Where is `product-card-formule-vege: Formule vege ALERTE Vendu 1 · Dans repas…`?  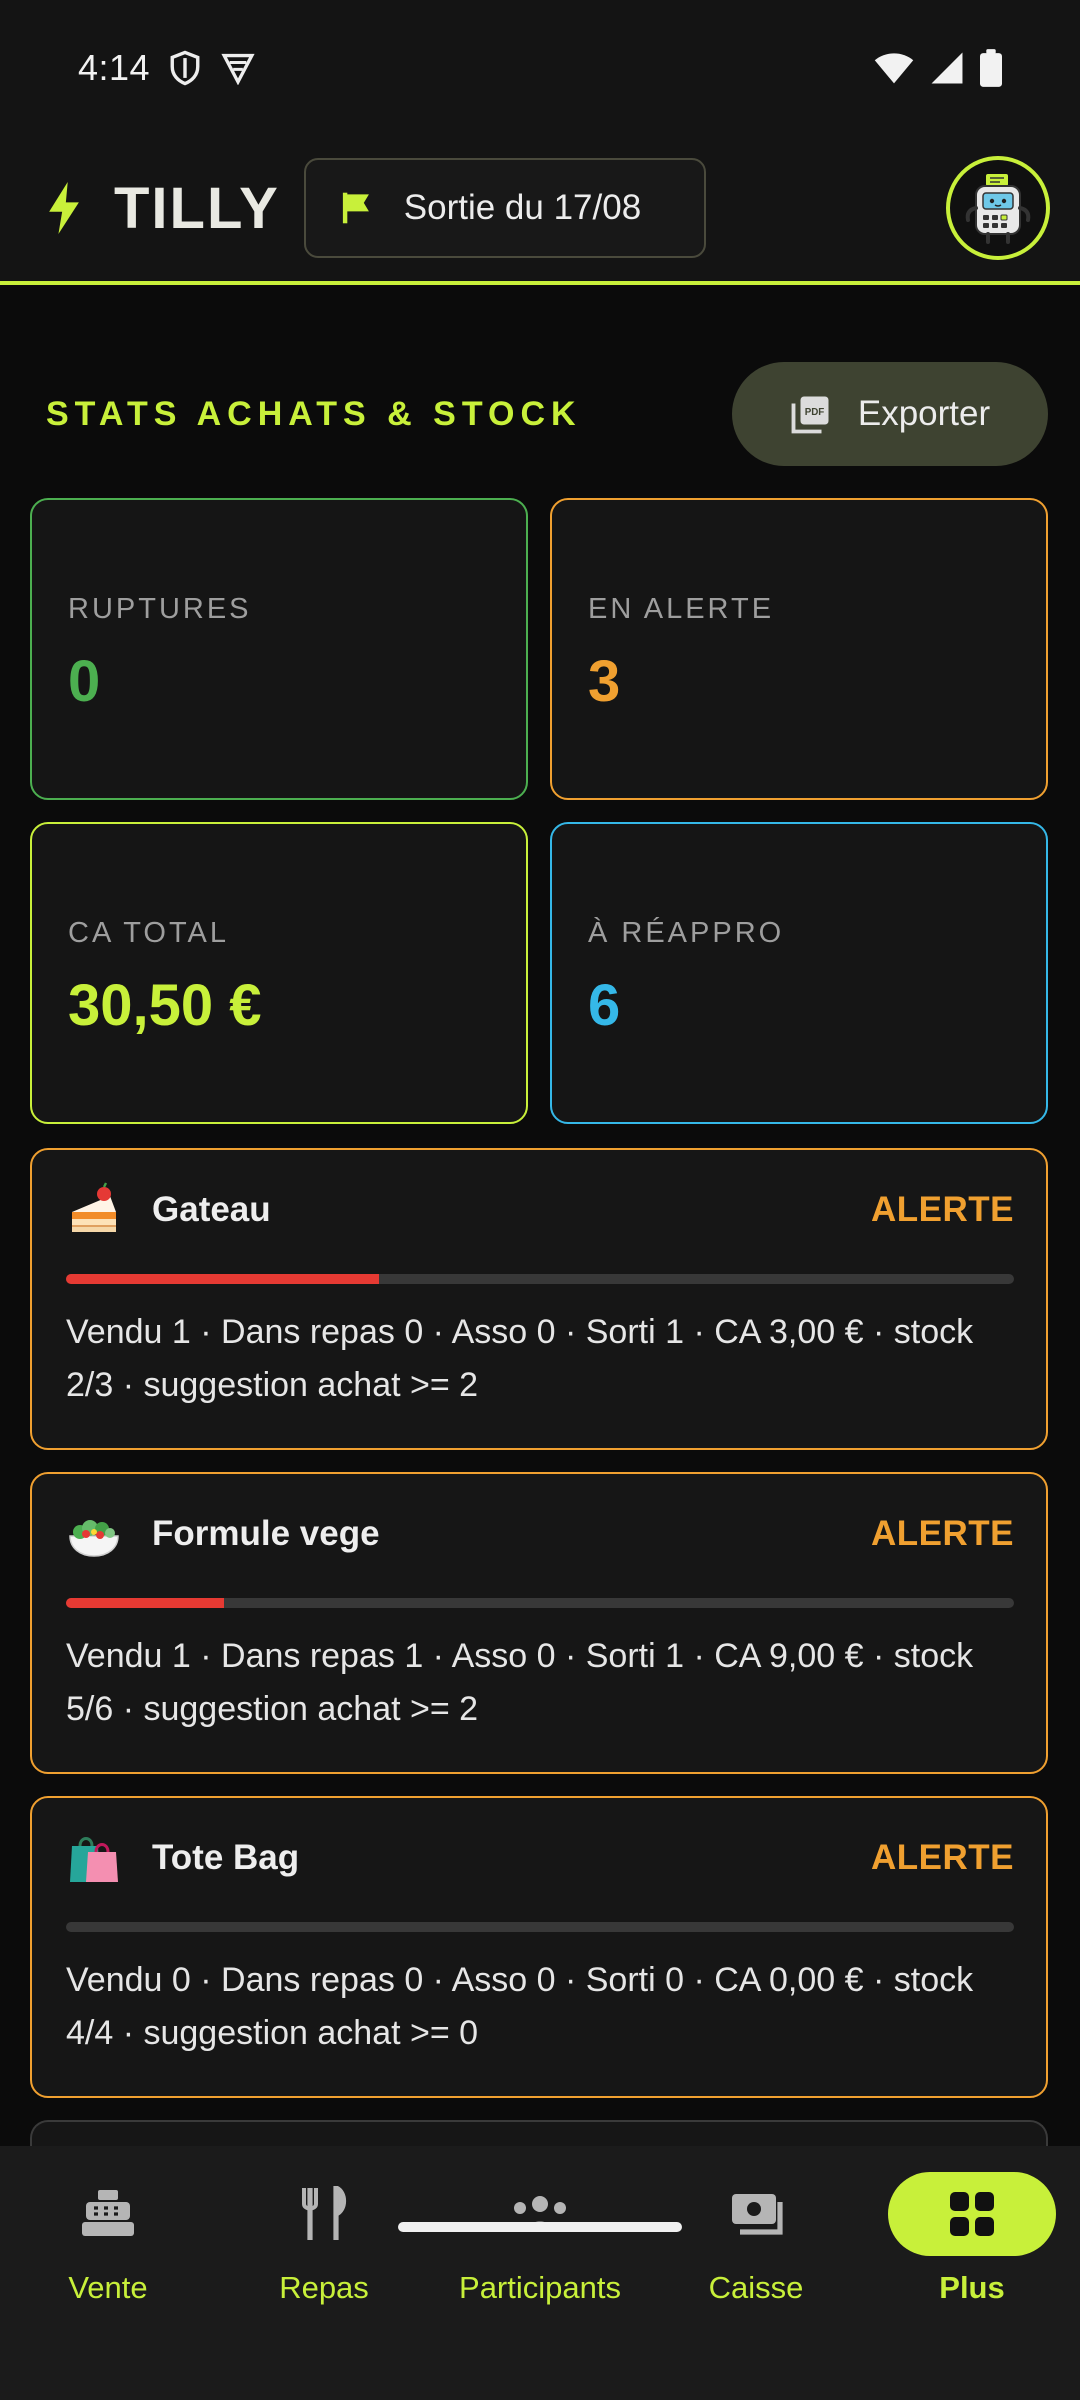
product-card-formule-vege: Formule vege ALERTE Vendu 1 · Dans repas… is located at coordinates (539, 1623).